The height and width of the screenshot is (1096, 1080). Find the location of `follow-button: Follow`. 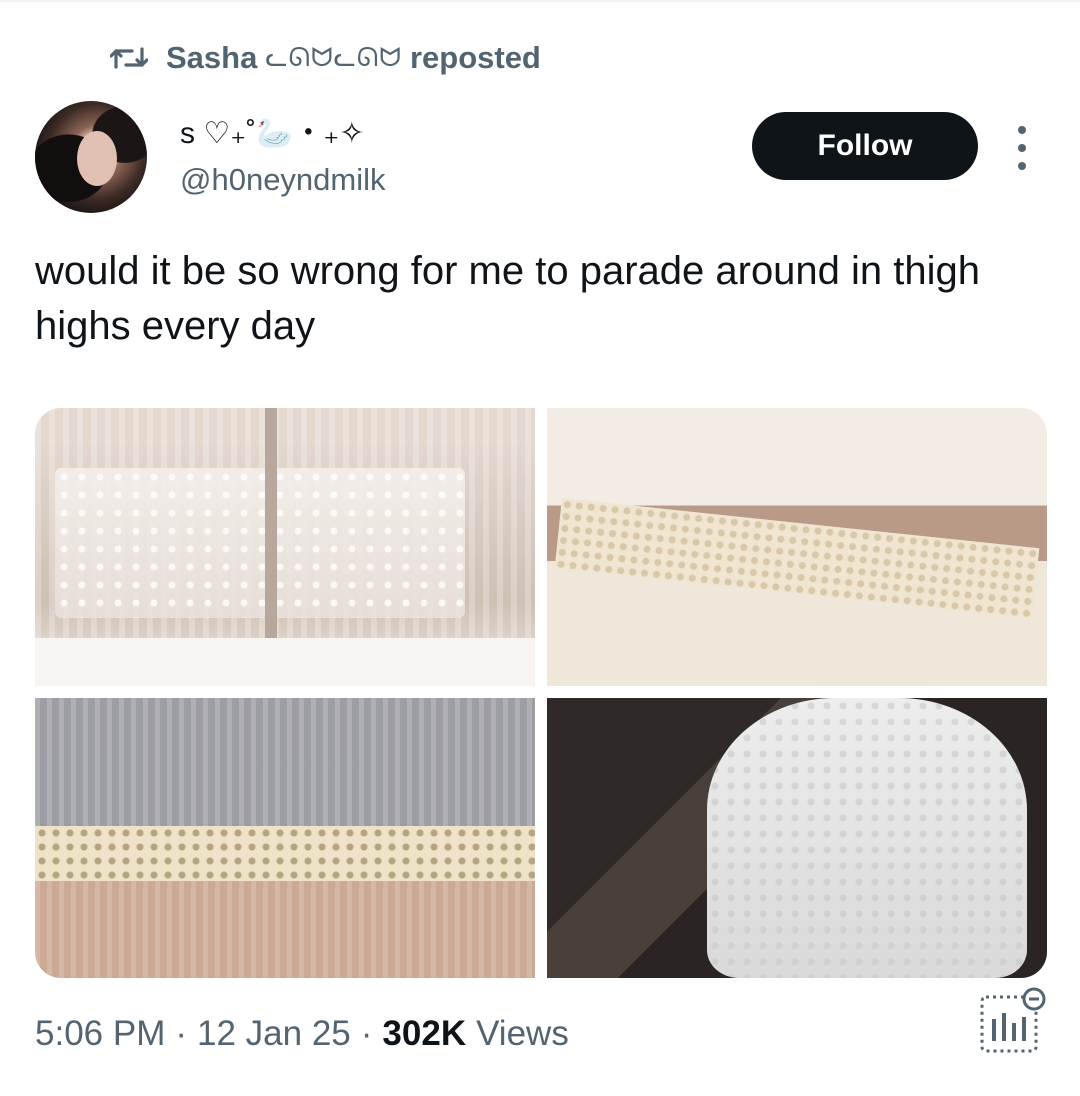

follow-button: Follow is located at coordinates (865, 146).